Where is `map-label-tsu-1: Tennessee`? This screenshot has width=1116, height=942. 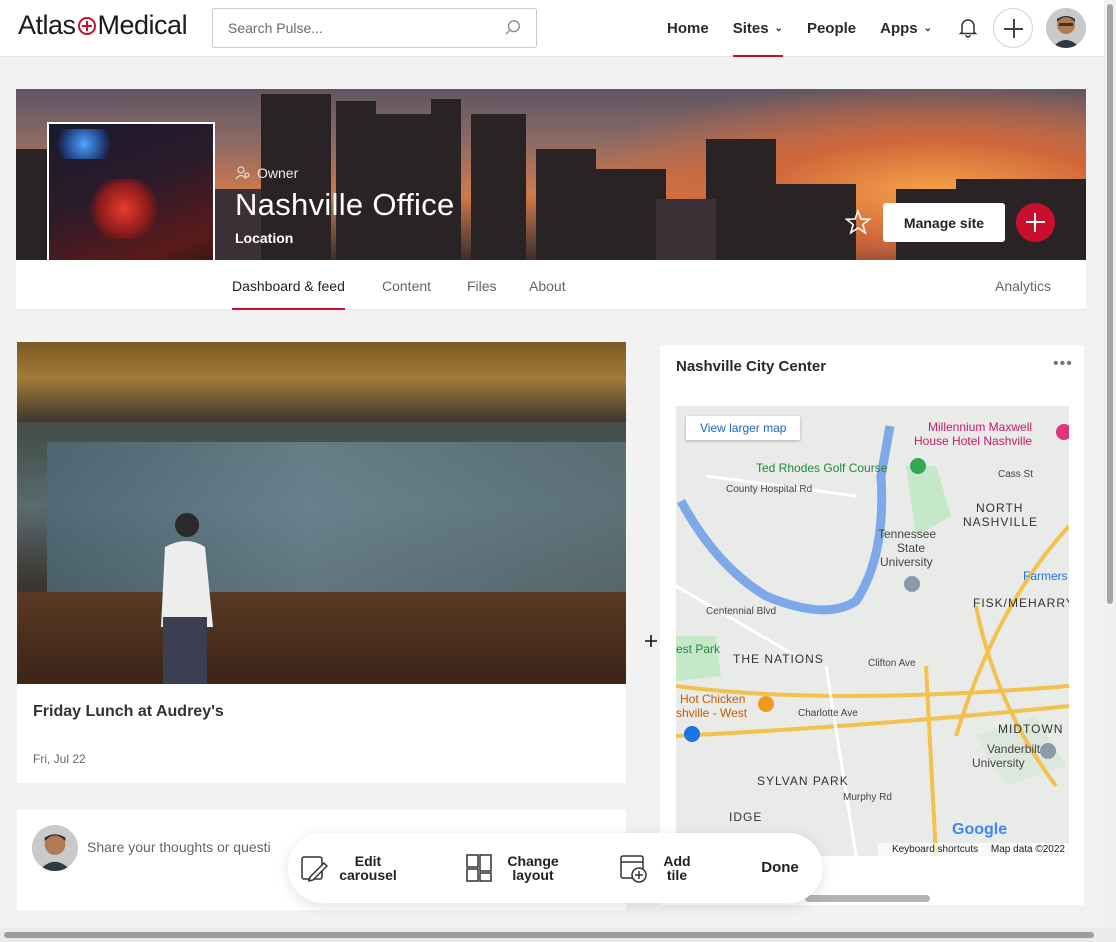 map-label-tsu-1: Tennessee is located at coordinates (907, 534).